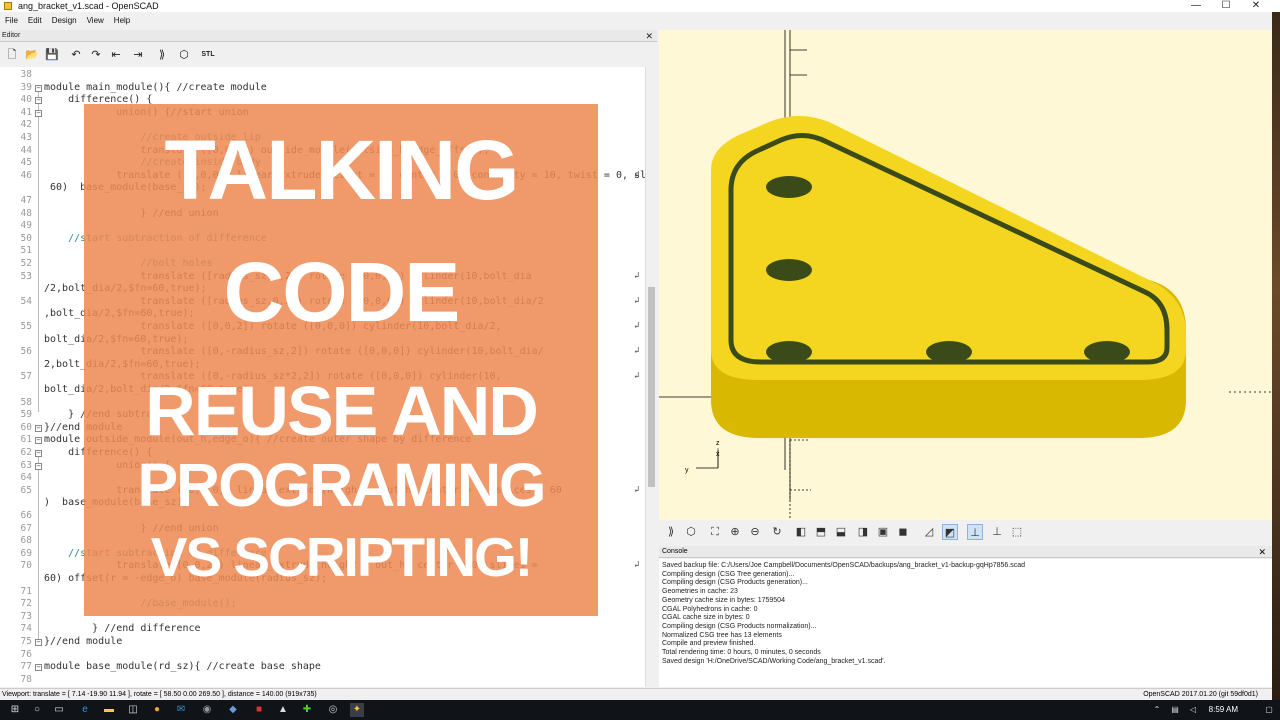 This screenshot has width=1280, height=720. What do you see at coordinates (651, 387) in the screenshot?
I see `scrollbar-thumb` at bounding box center [651, 387].